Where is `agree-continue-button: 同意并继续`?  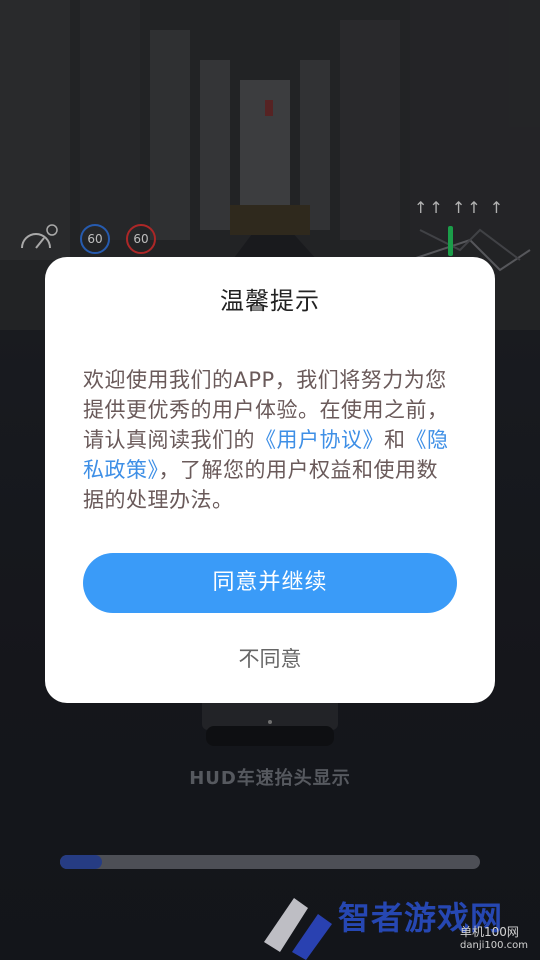
agree-continue-button: 同意并继续 is located at coordinates (270, 583).